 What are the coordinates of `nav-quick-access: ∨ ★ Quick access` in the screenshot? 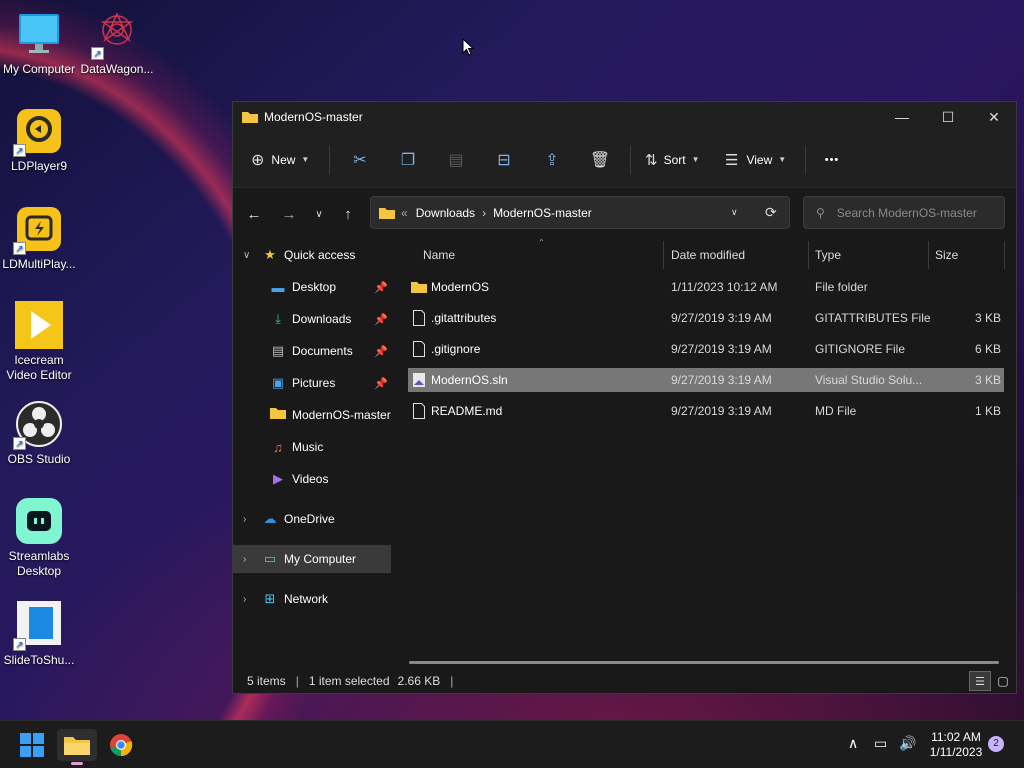 It's located at (312, 255).